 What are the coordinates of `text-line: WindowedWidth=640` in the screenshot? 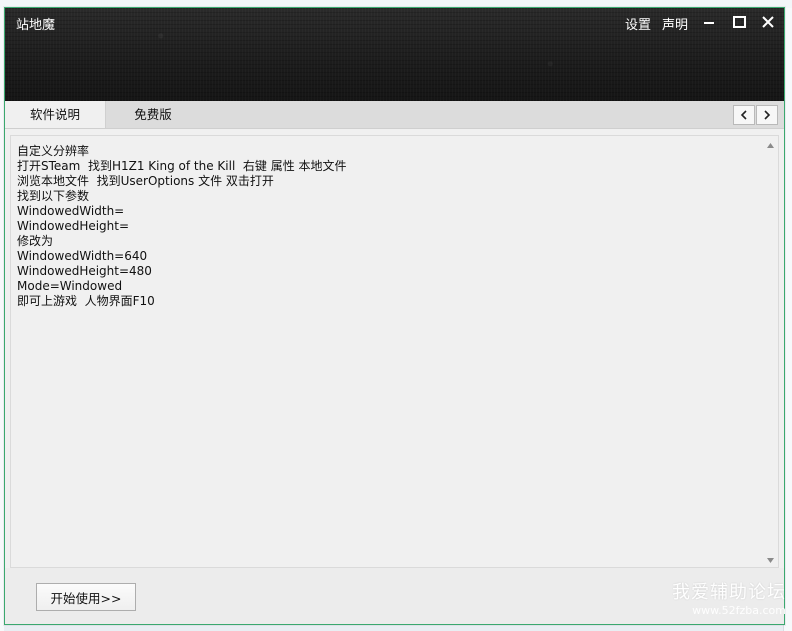 It's located at (82, 256).